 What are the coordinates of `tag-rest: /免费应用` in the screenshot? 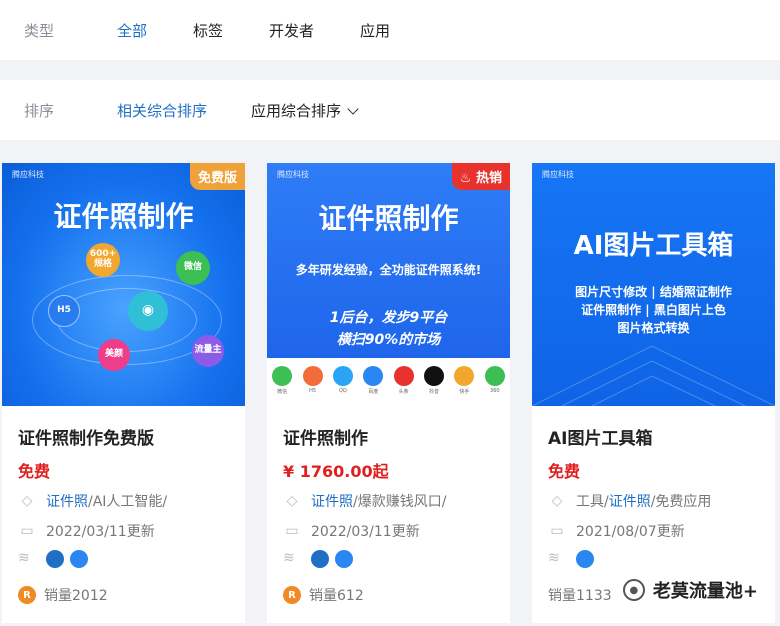 It's located at (681, 502).